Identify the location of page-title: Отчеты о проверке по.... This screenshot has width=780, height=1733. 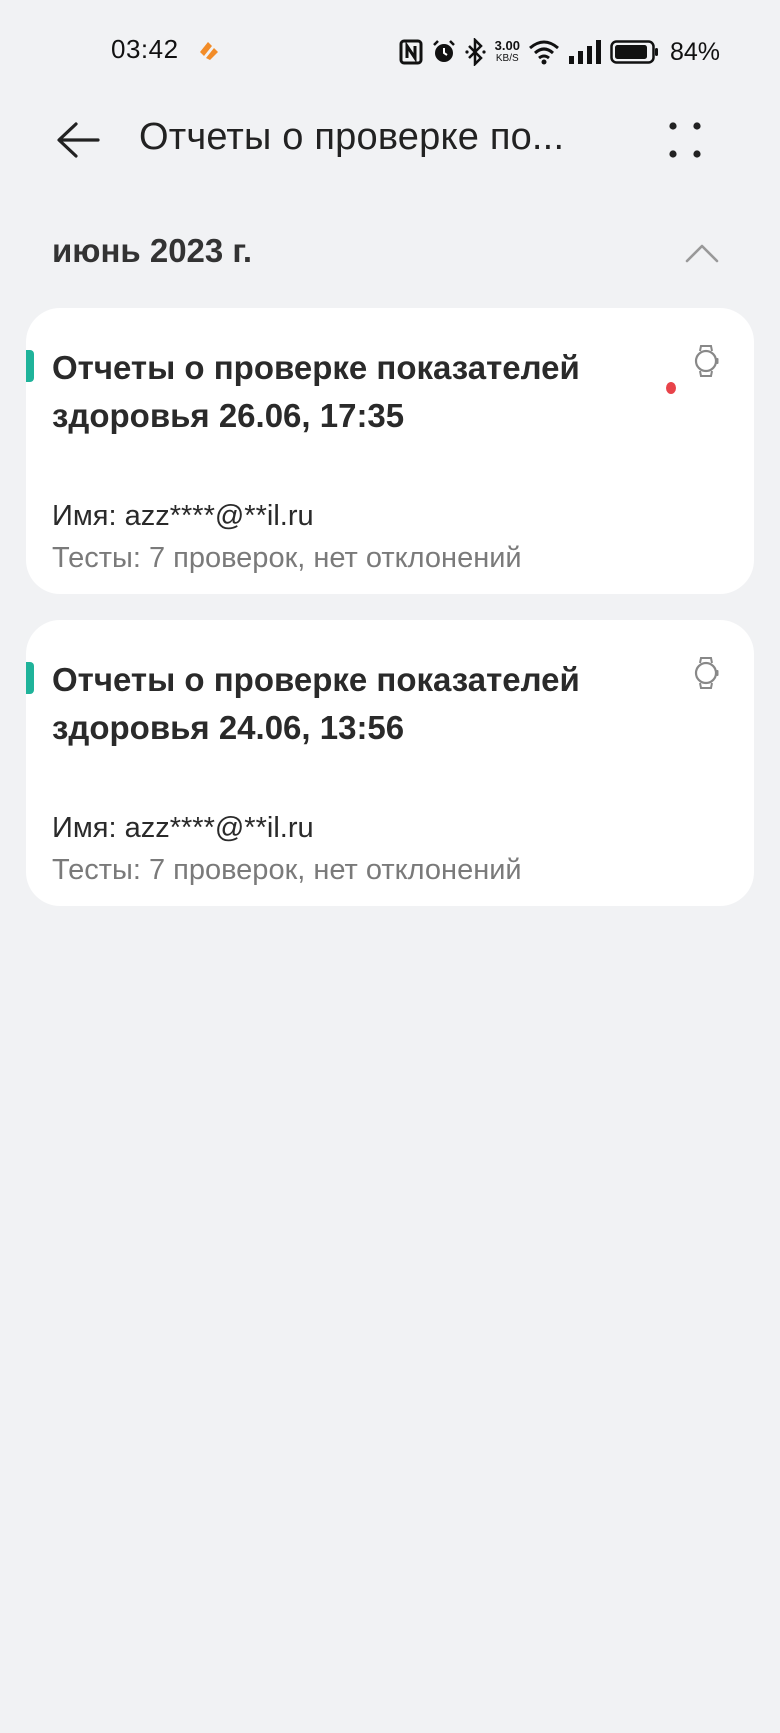
(352, 137).